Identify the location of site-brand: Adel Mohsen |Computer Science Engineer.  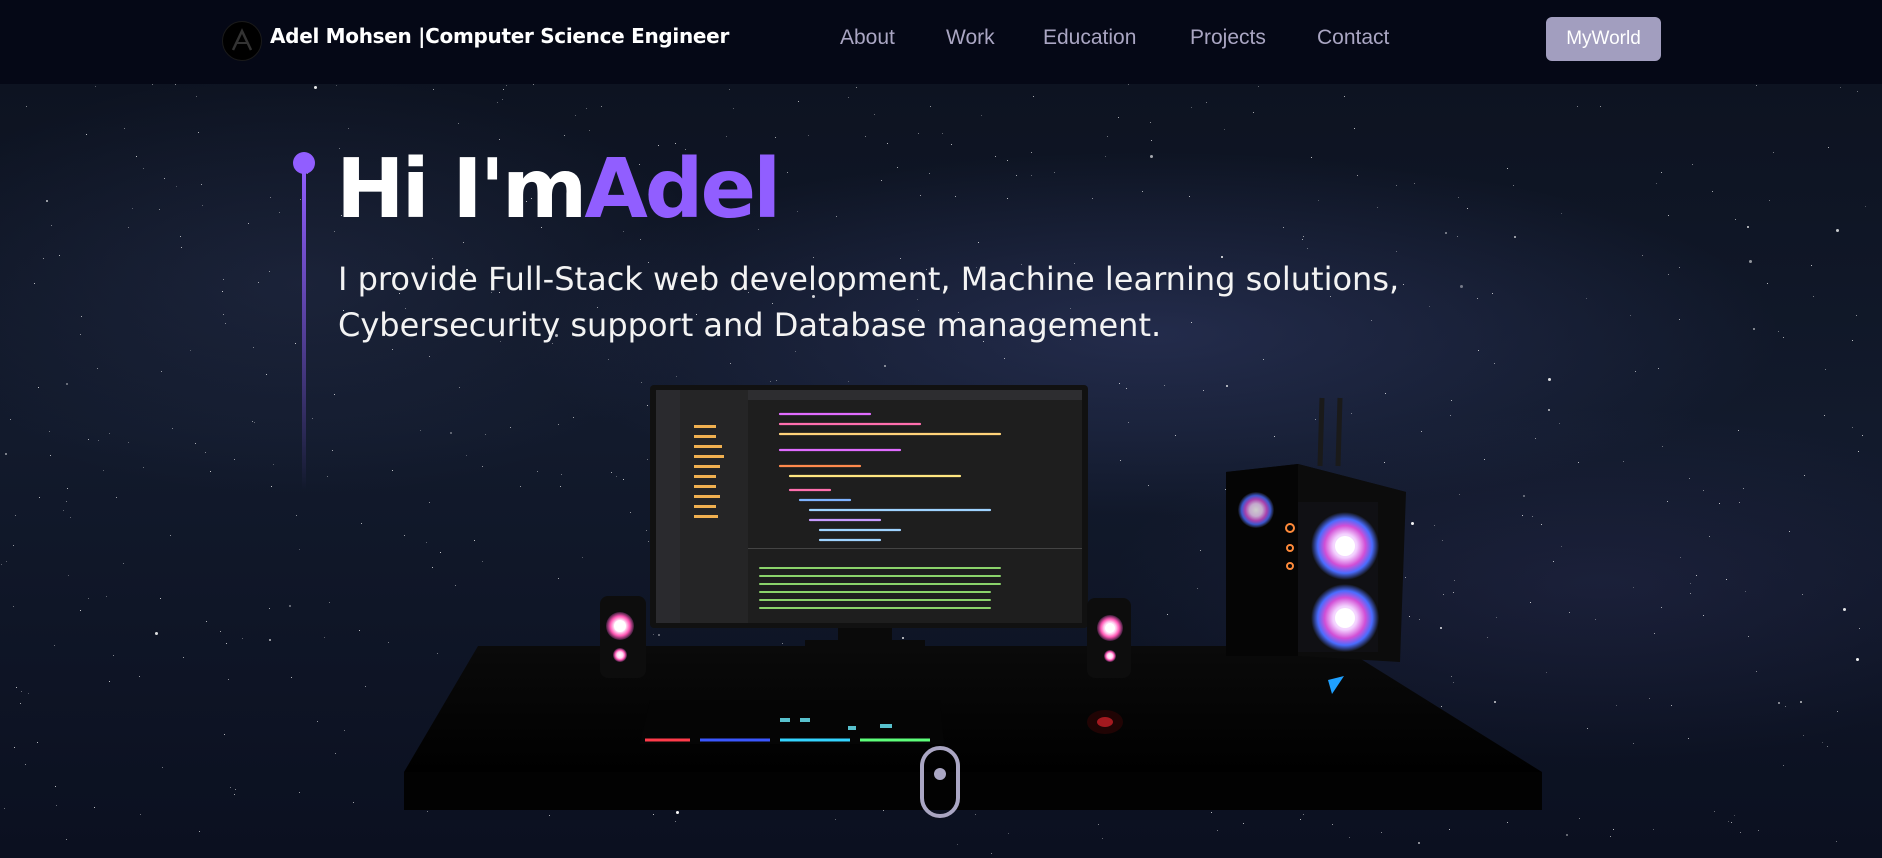
(499, 36).